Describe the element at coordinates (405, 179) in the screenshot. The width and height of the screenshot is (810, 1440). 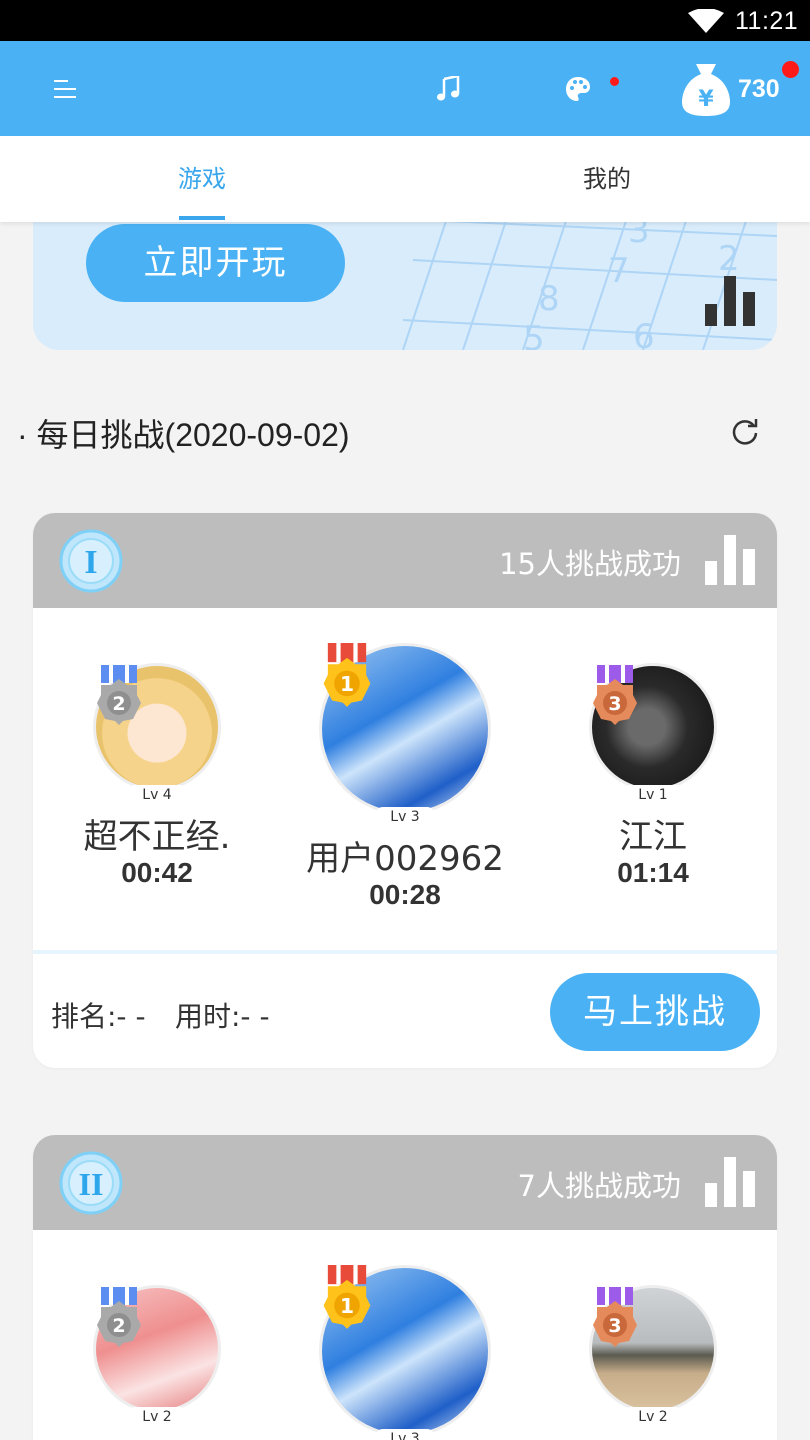
I see `tab-bar: 游戏 我的` at that location.